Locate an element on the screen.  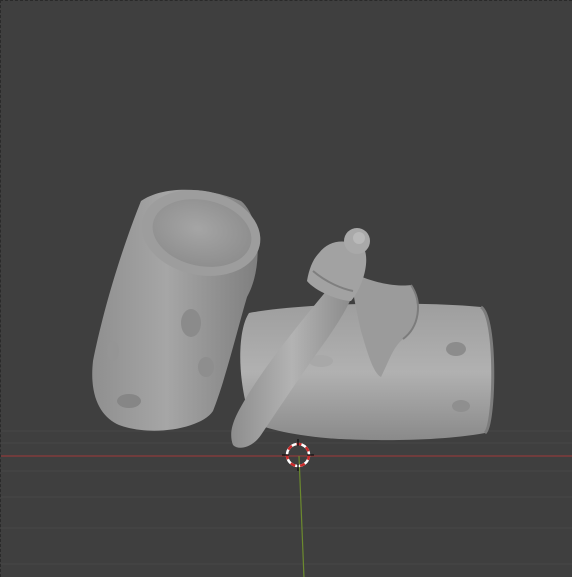
y-axis-line is located at coordinates (301, 516).